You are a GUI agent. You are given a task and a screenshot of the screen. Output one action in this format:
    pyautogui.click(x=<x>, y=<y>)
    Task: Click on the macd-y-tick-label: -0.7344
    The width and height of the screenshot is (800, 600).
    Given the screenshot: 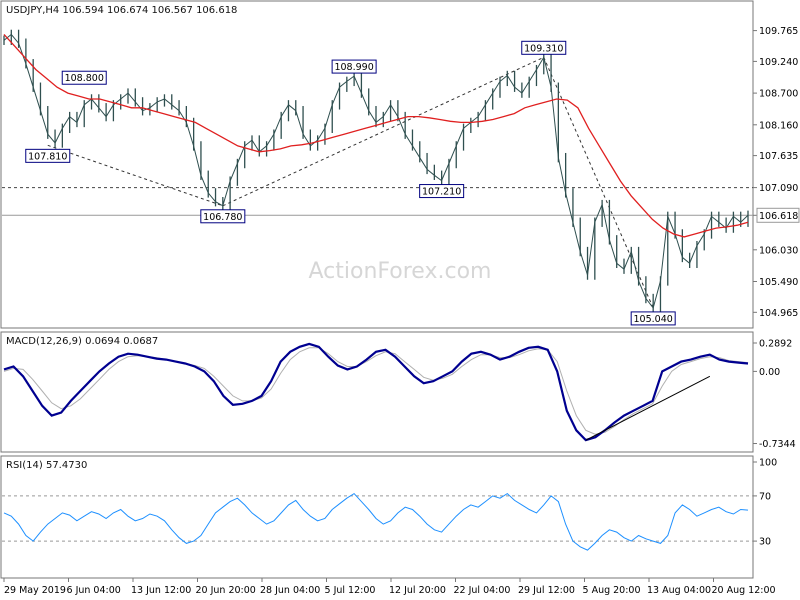 What is the action you would take?
    pyautogui.click(x=777, y=444)
    